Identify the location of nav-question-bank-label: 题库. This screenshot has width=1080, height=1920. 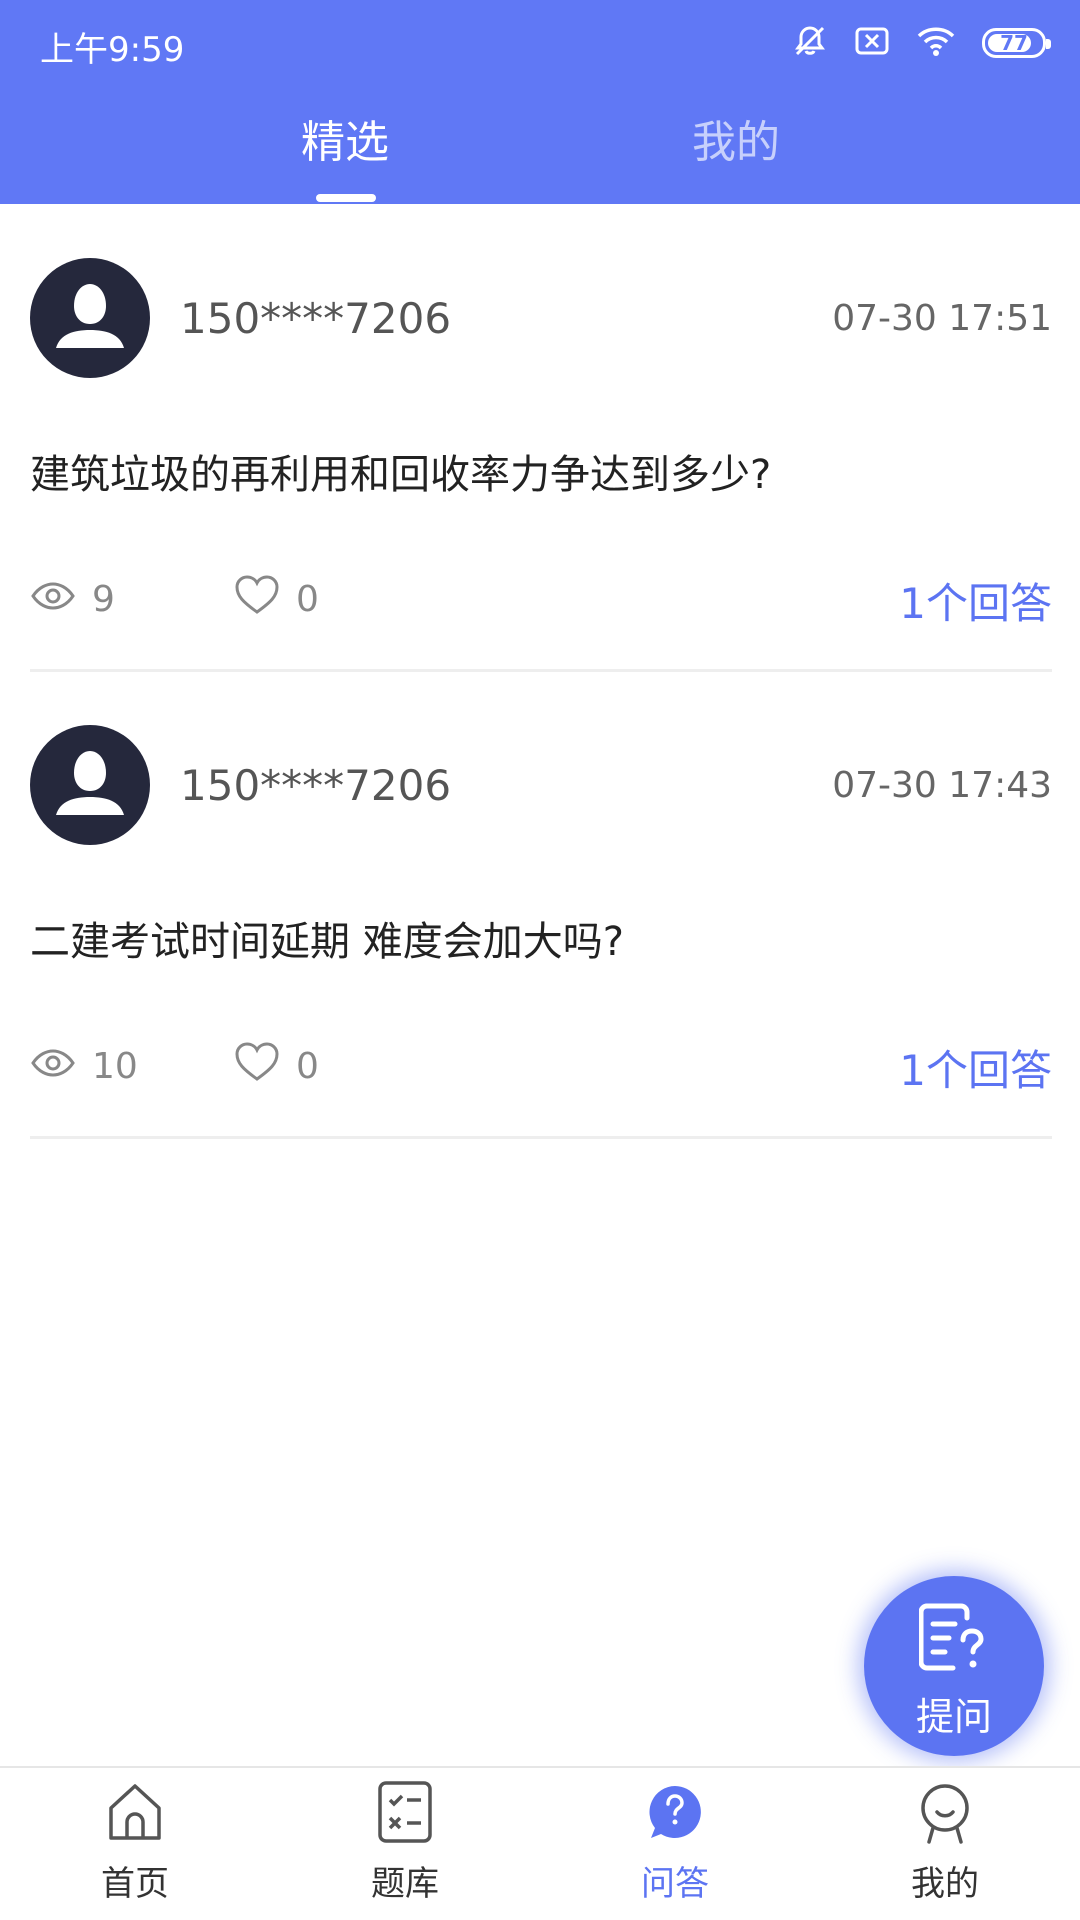
(405, 1884).